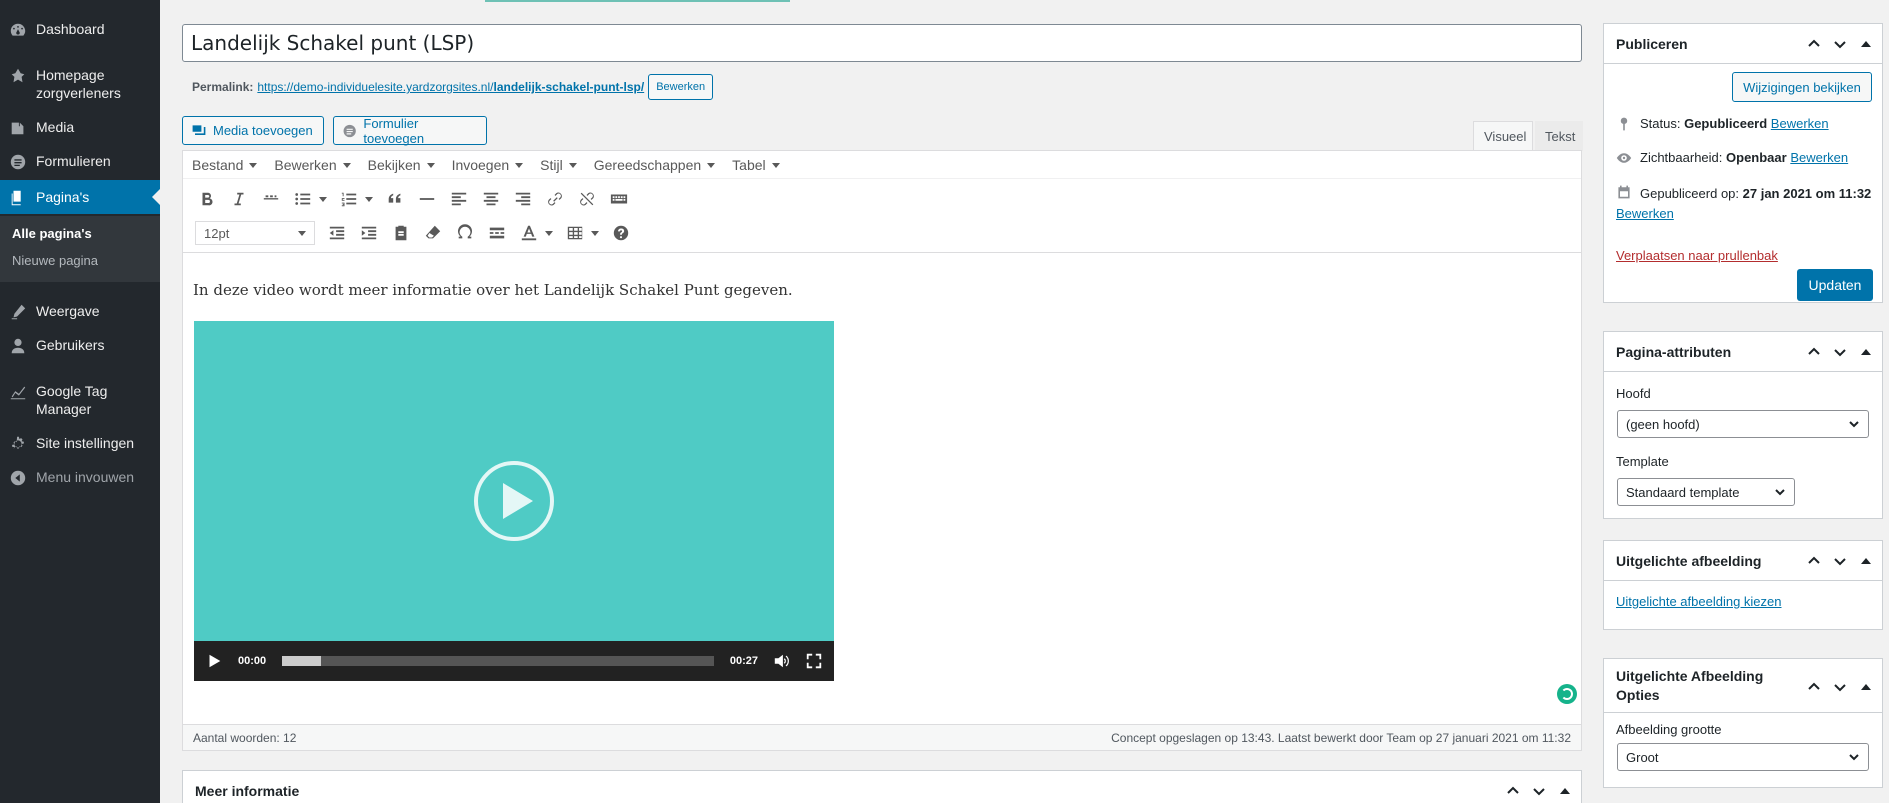 Image resolution: width=1889 pixels, height=803 pixels. What do you see at coordinates (497, 233) in the screenshot?
I see `read-more-icon` at bounding box center [497, 233].